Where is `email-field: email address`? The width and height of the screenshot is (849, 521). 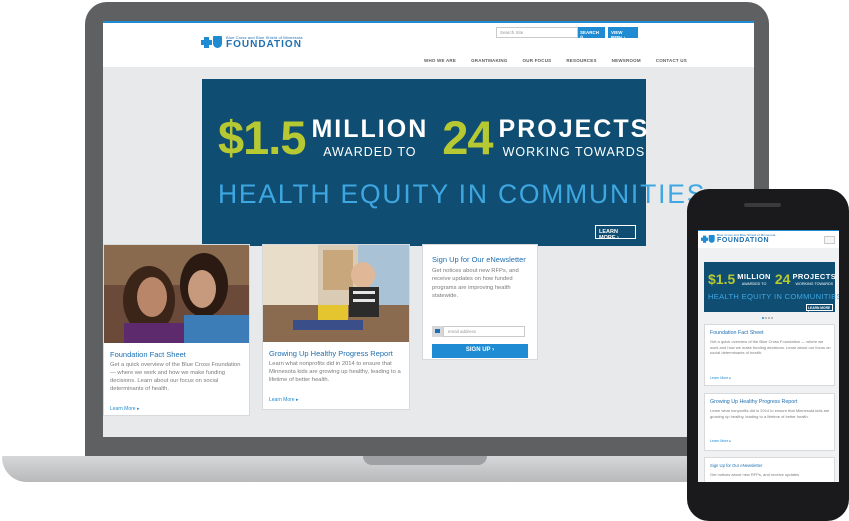
email-field: email address is located at coordinates (484, 331).